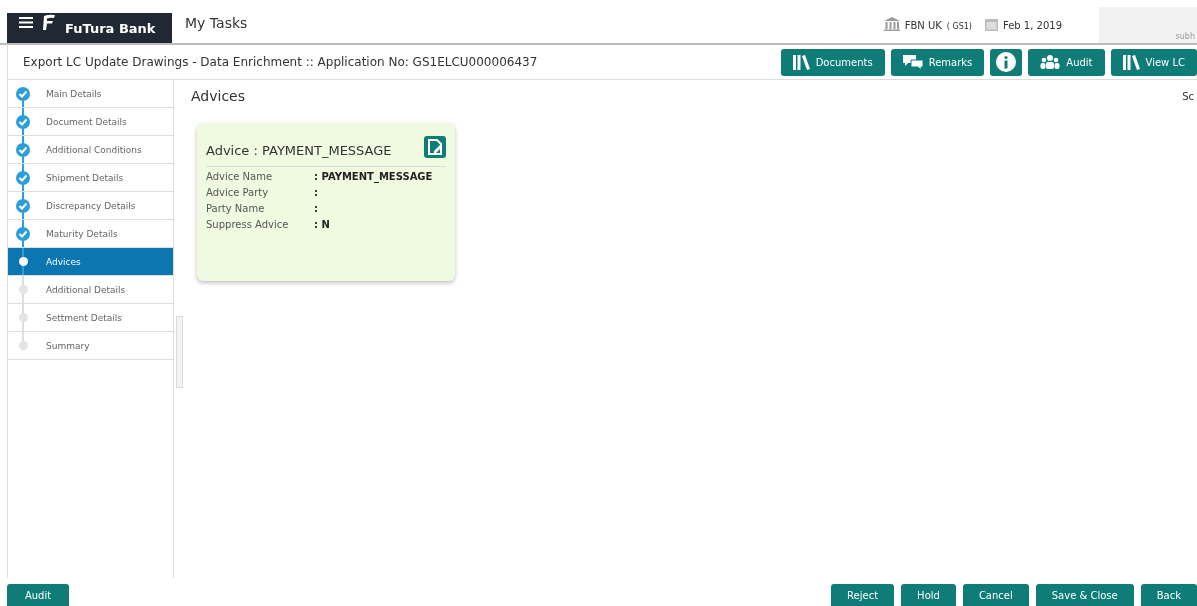 Image resolution: width=1197 pixels, height=606 pixels. What do you see at coordinates (90, 346) in the screenshot?
I see `step-item: Summary` at bounding box center [90, 346].